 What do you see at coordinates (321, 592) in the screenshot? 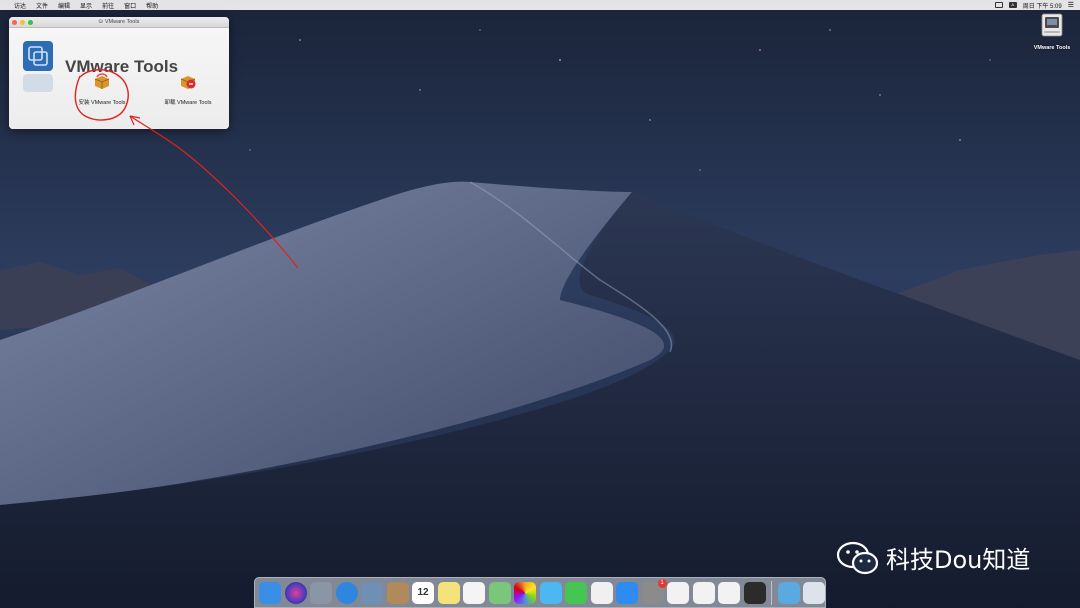
I see `launchpad-icon` at bounding box center [321, 592].